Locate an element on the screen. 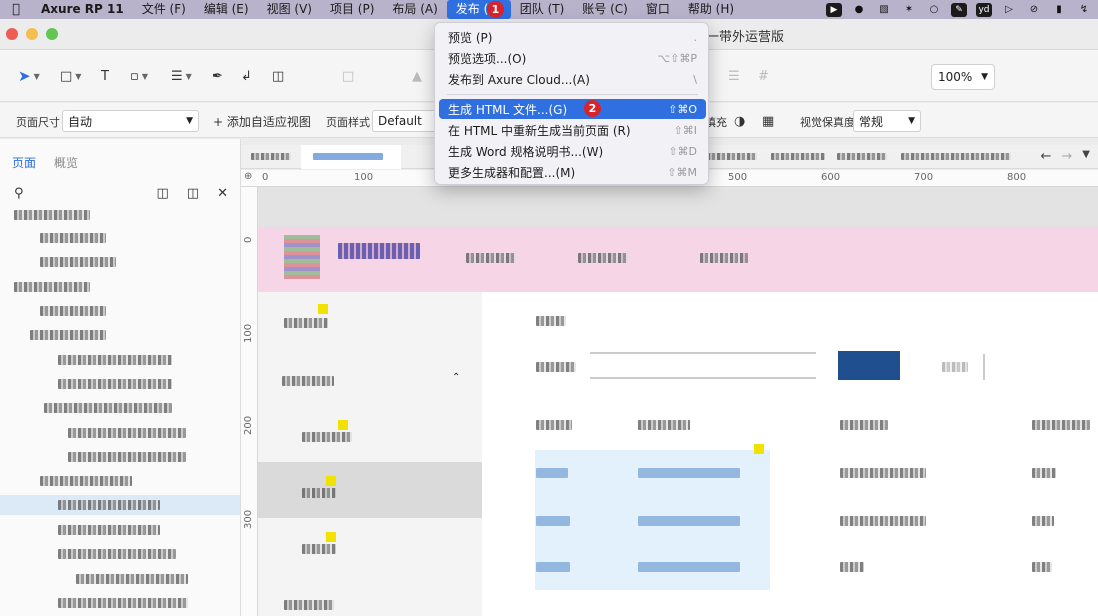 The image size is (1098, 616). inbox-icon: ▧ is located at coordinates (884, 10).